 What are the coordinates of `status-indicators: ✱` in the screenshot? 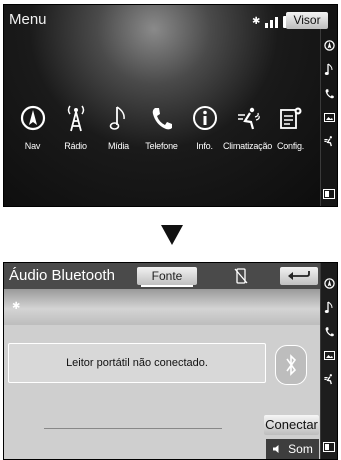 It's located at (271, 21).